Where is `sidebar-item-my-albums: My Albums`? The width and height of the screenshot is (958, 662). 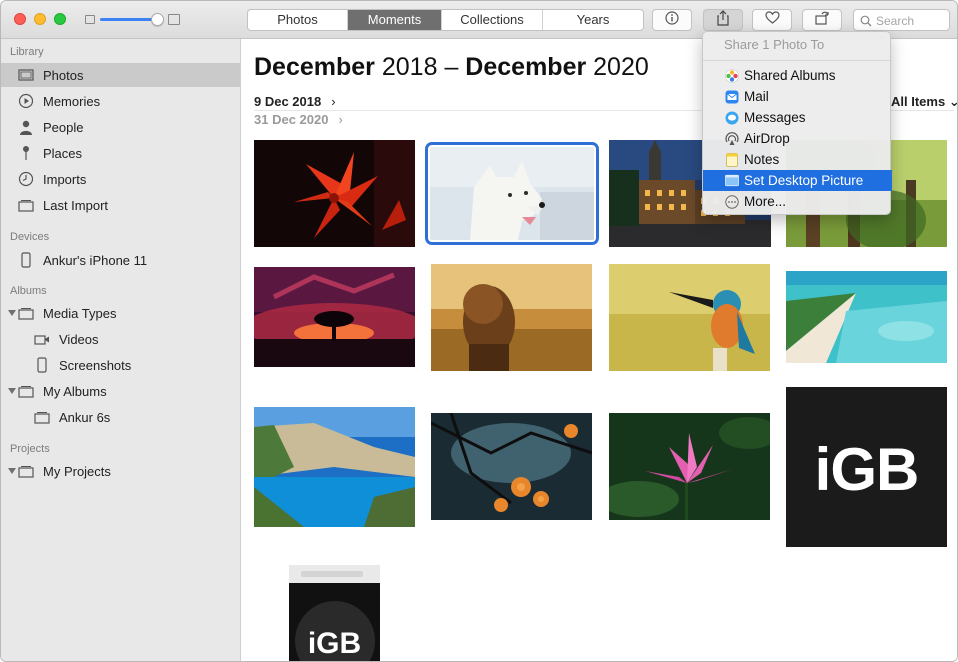
sidebar-item-my-albums: My Albums is located at coordinates (120, 391).